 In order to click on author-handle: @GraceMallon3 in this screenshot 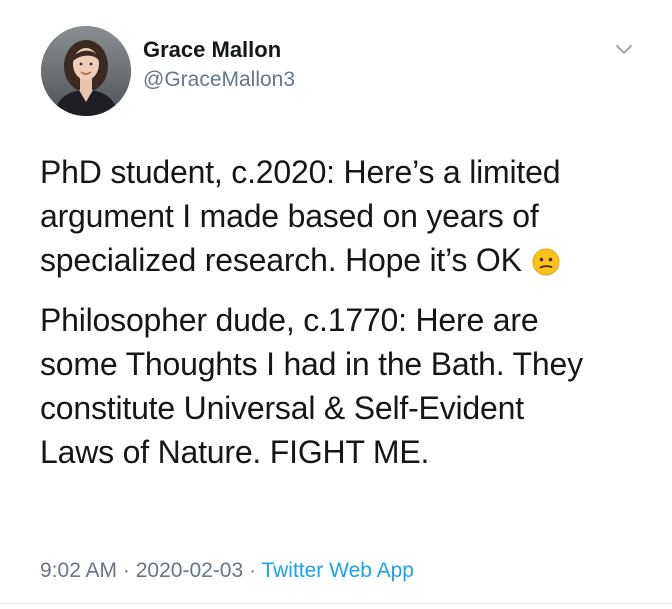, I will do `click(219, 80)`.